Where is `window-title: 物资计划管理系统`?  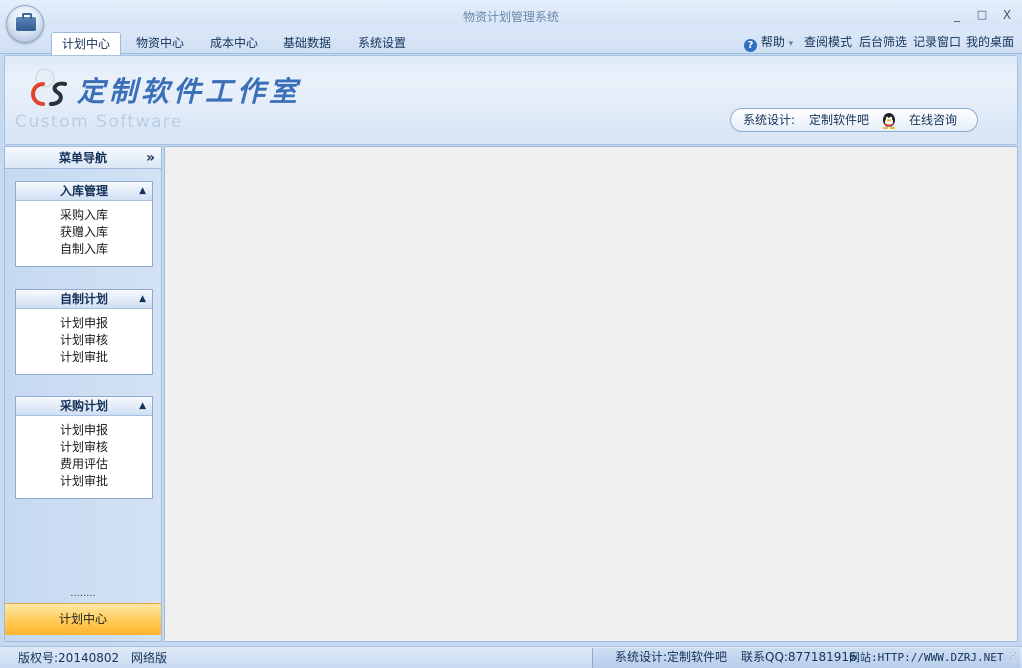
window-title: 物资计划管理系统 is located at coordinates (510, 17).